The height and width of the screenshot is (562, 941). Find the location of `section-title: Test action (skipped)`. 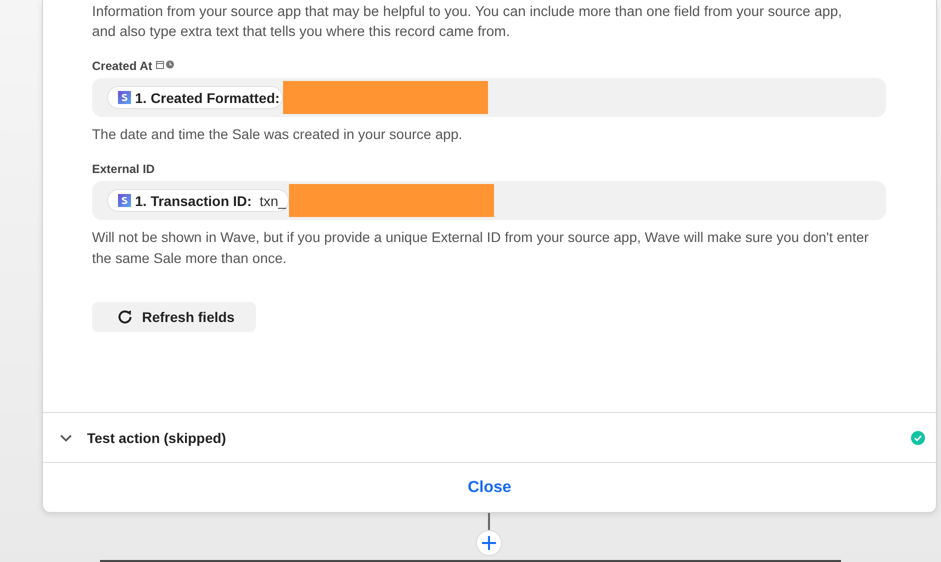

section-title: Test action (skipped) is located at coordinates (157, 438).